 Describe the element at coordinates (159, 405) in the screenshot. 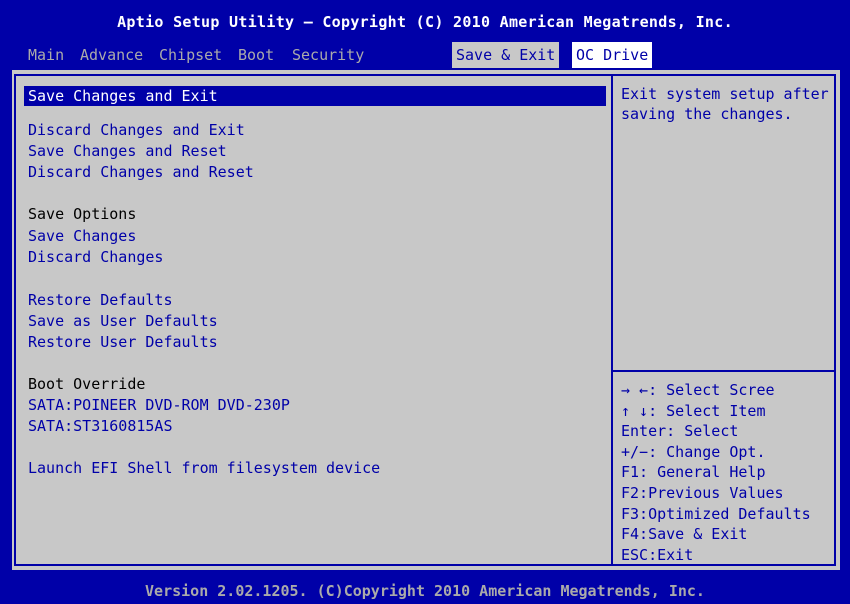

I see `boot-device-dvd-item: SATA:POINEER DVD-ROM DVD-230P` at that location.